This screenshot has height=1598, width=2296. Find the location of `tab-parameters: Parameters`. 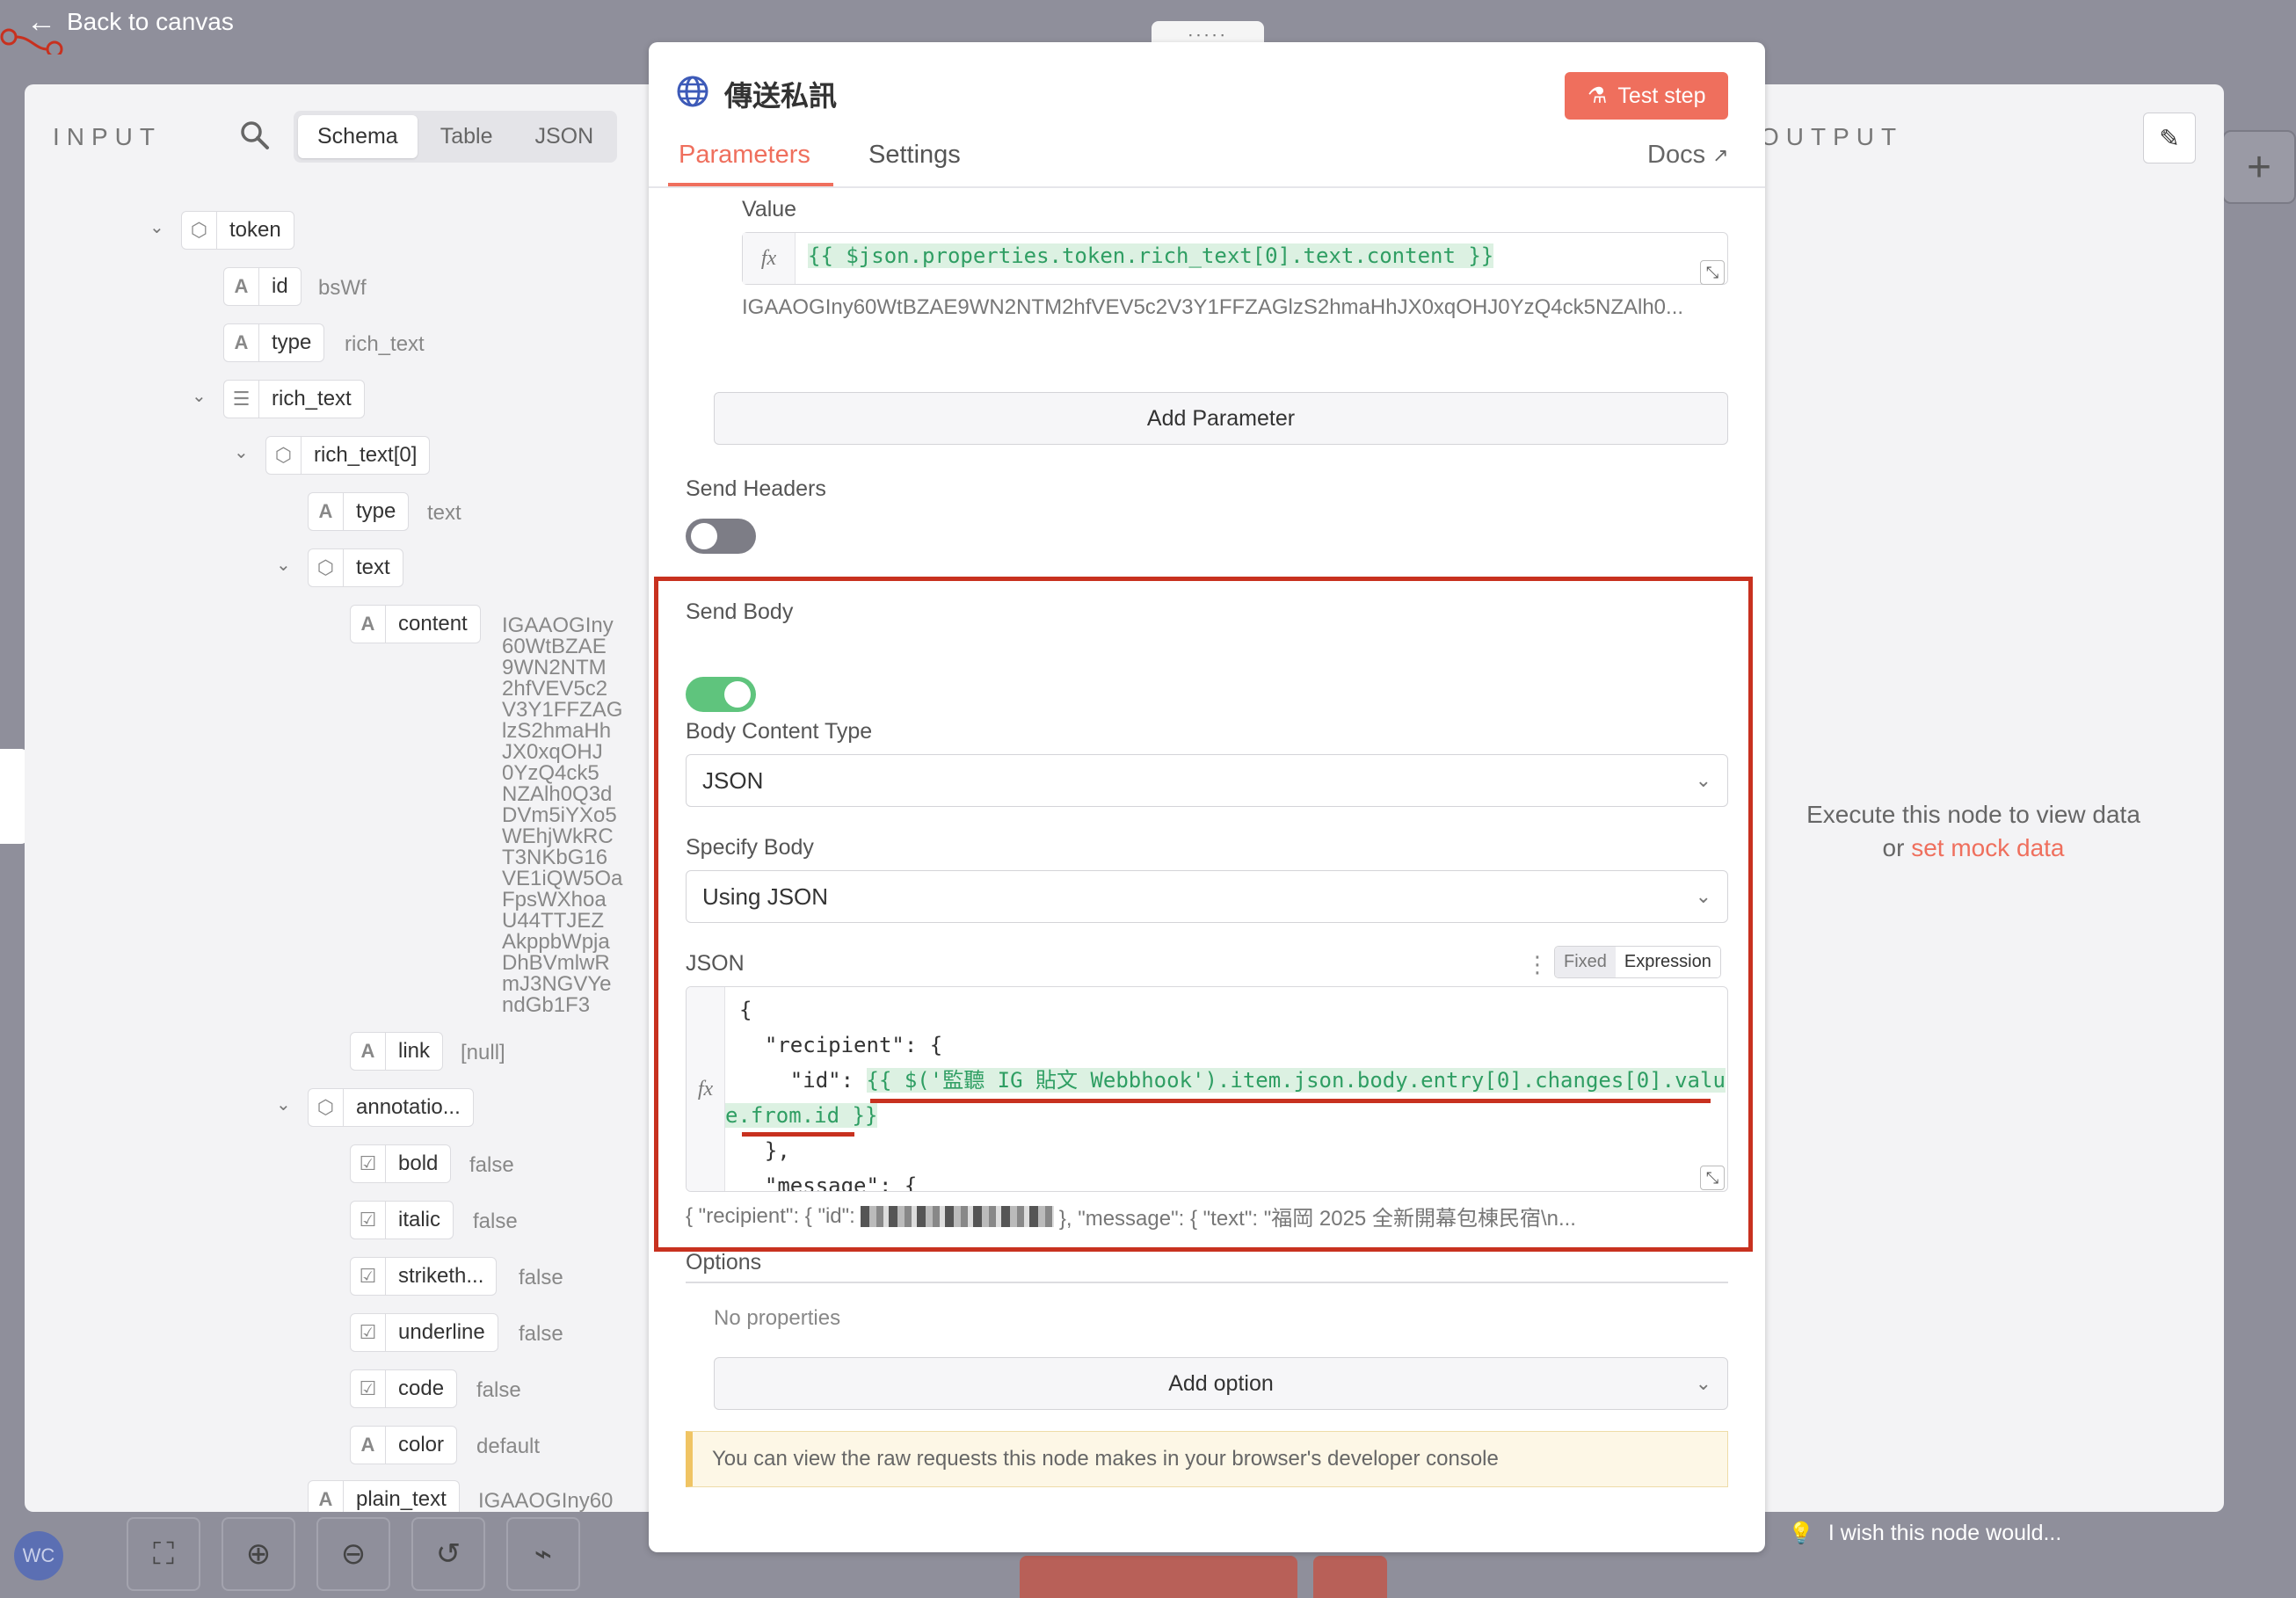

tab-parameters: Parameters is located at coordinates (744, 155).